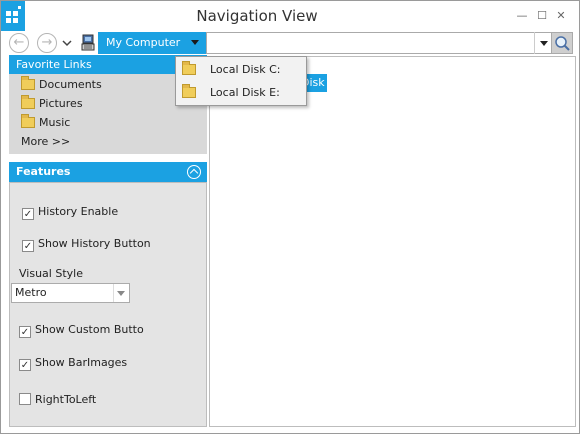  I want to click on favorite-item-music: Music, so click(45, 123).